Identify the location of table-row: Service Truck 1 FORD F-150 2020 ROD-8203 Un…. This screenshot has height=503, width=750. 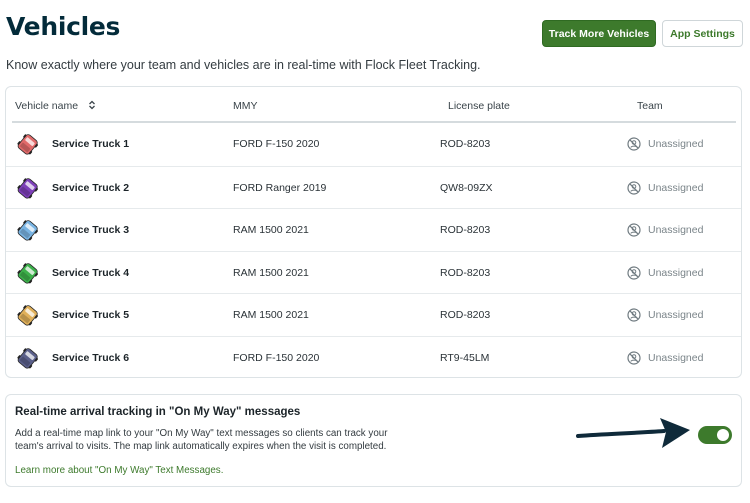
(373, 144).